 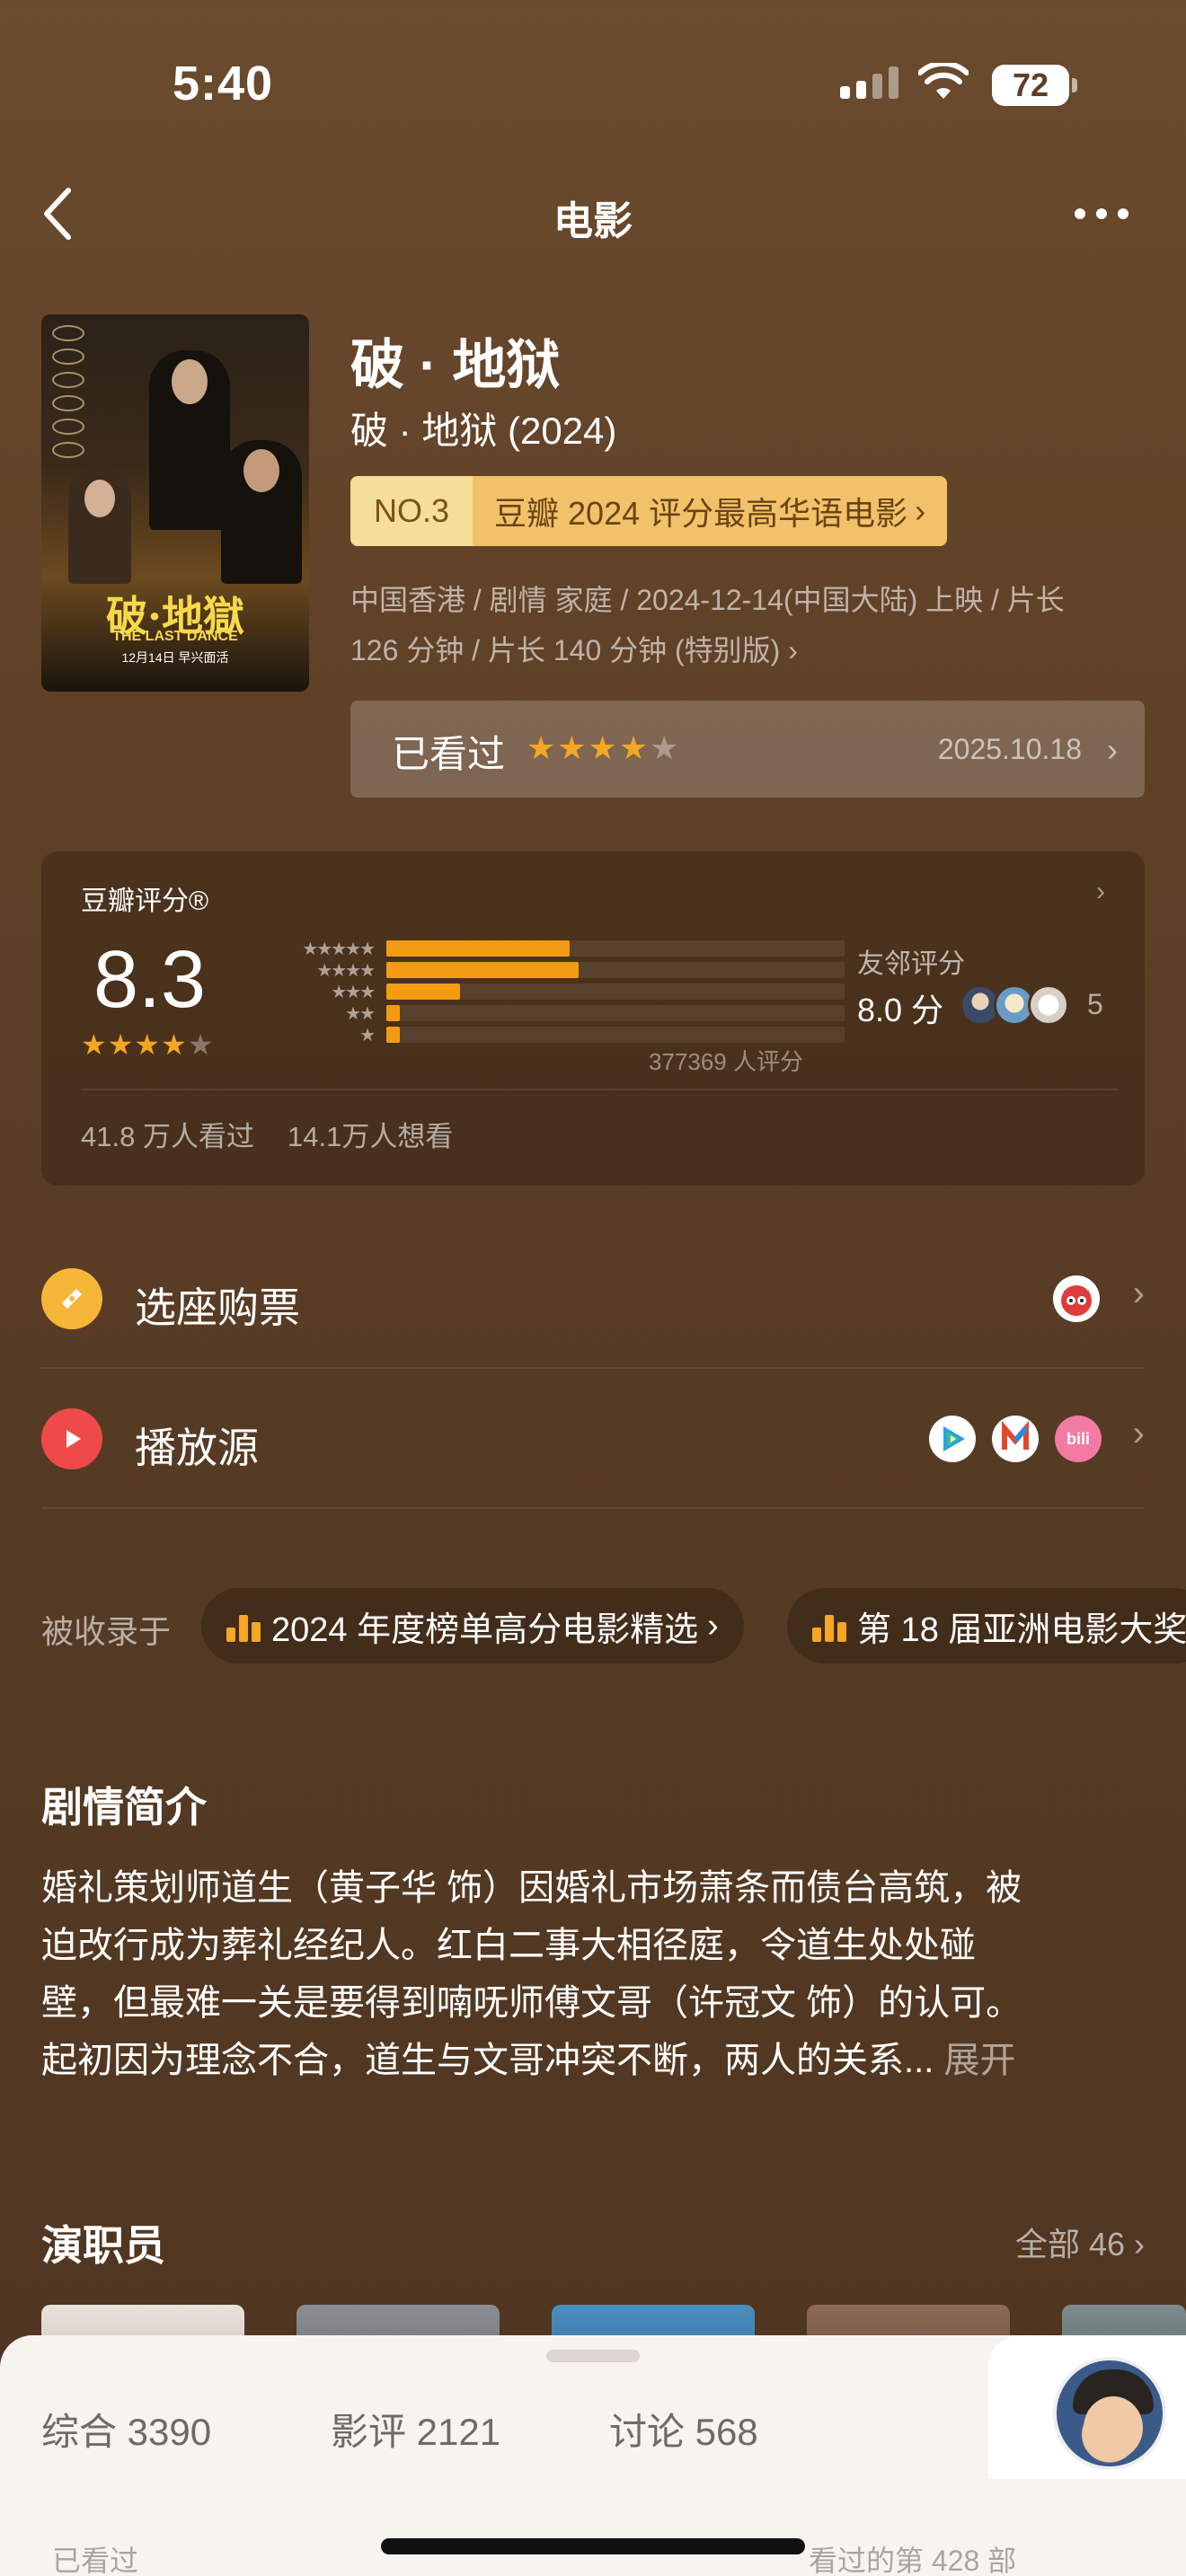 What do you see at coordinates (900, 1010) in the screenshot?
I see `friends-rating-score: 8.0 分` at bounding box center [900, 1010].